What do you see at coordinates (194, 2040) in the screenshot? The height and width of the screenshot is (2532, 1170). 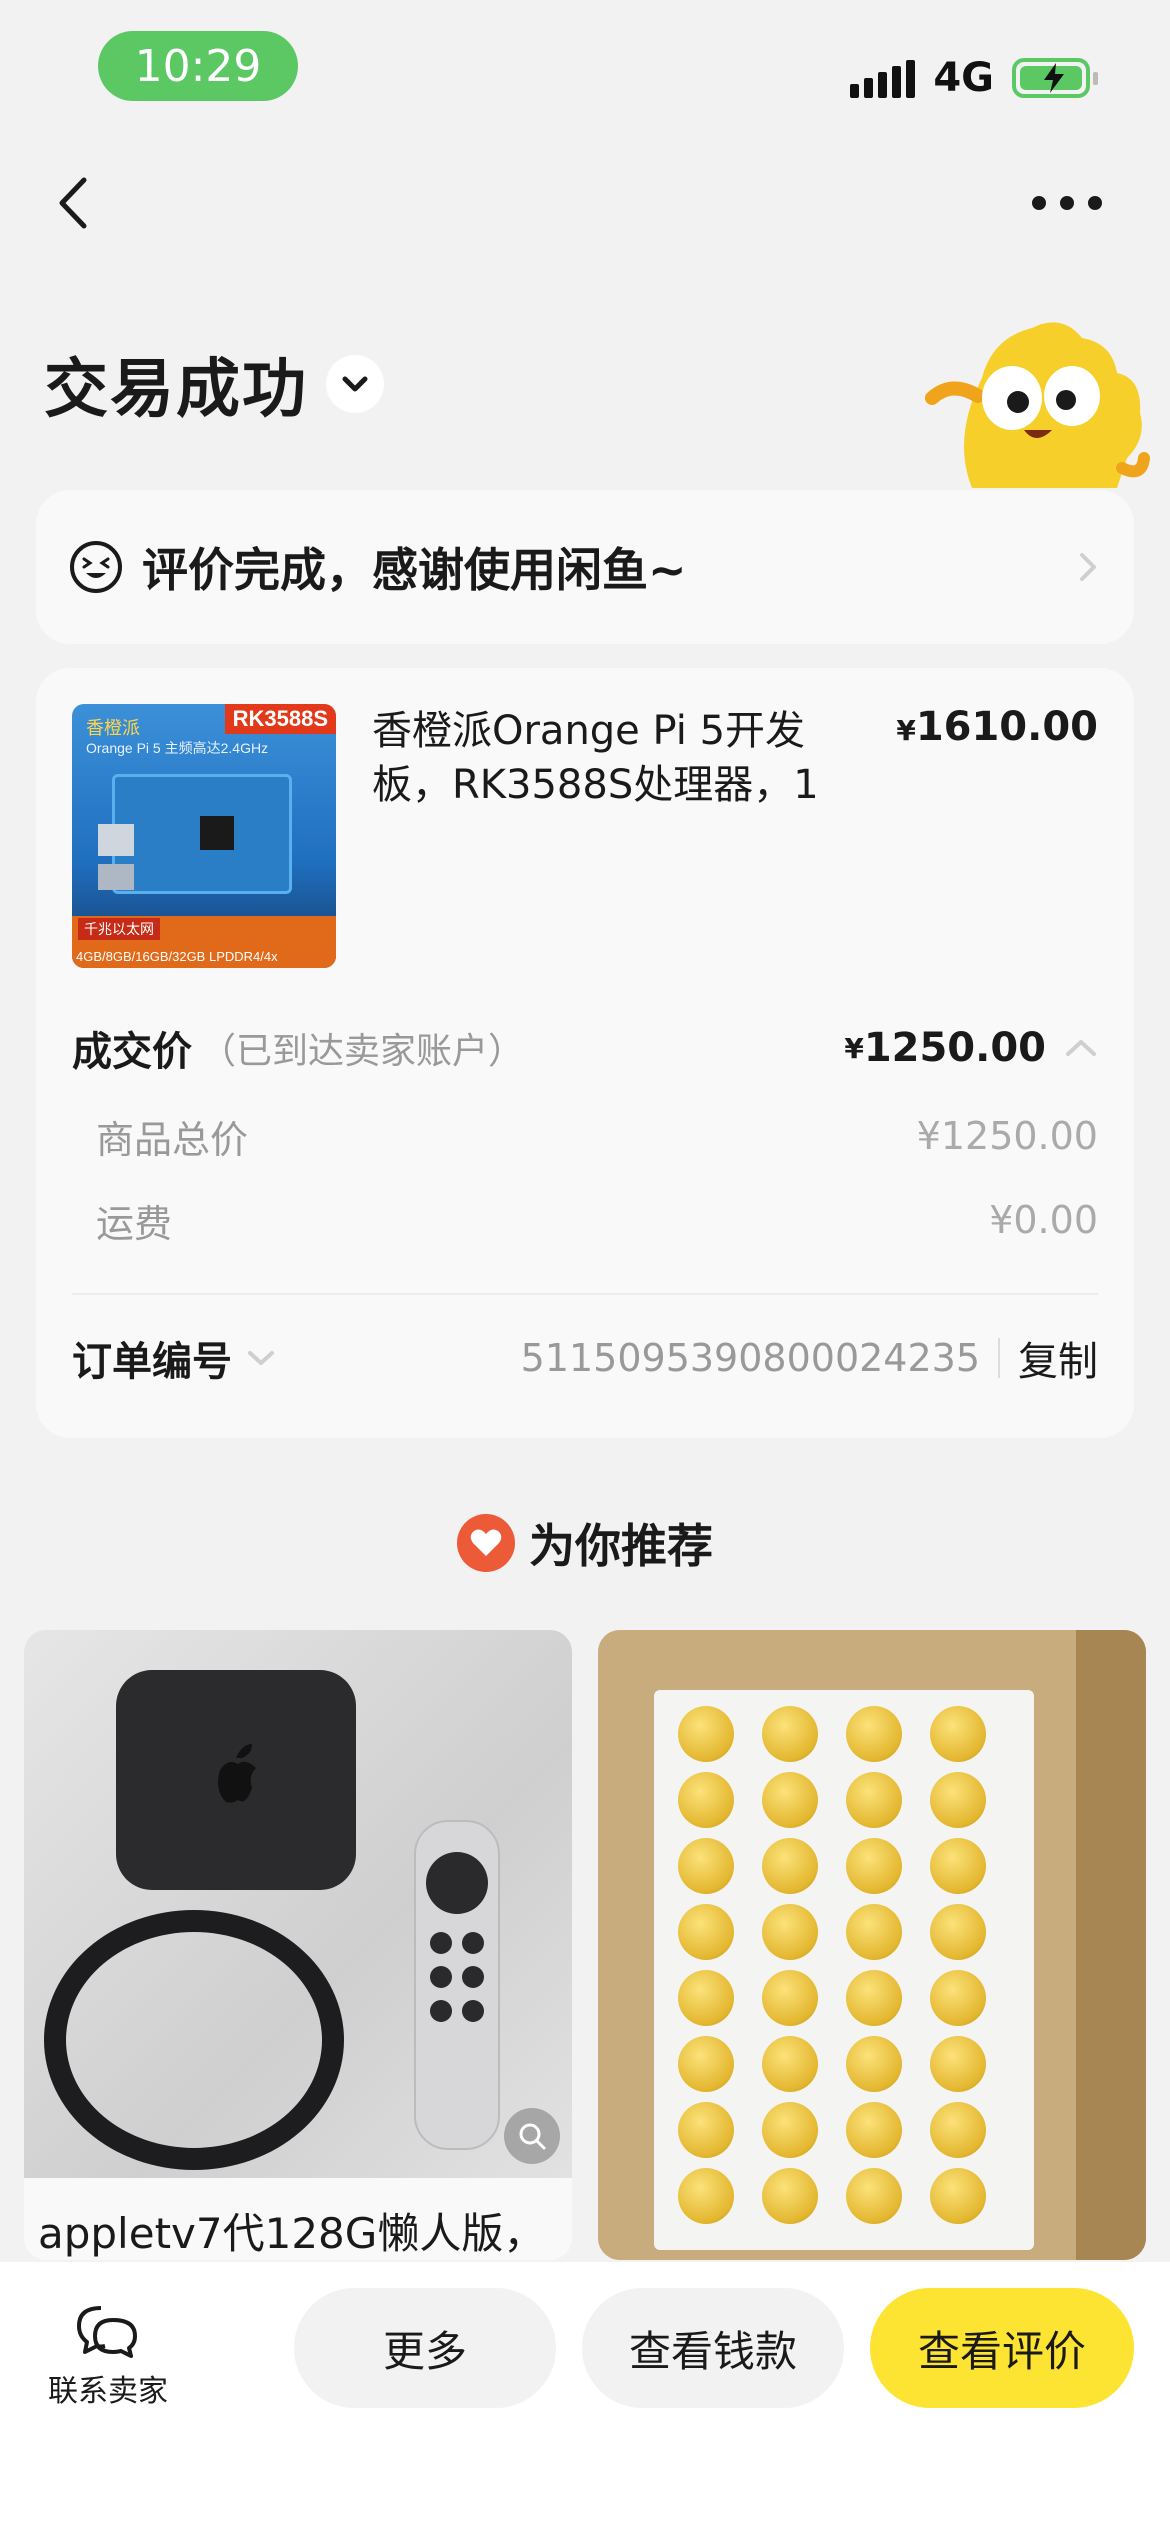 I see `power-cable` at bounding box center [194, 2040].